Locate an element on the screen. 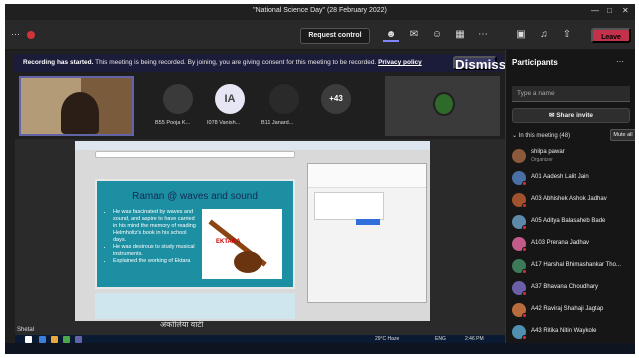  presenter-name: Shetal is located at coordinates (26, 330).